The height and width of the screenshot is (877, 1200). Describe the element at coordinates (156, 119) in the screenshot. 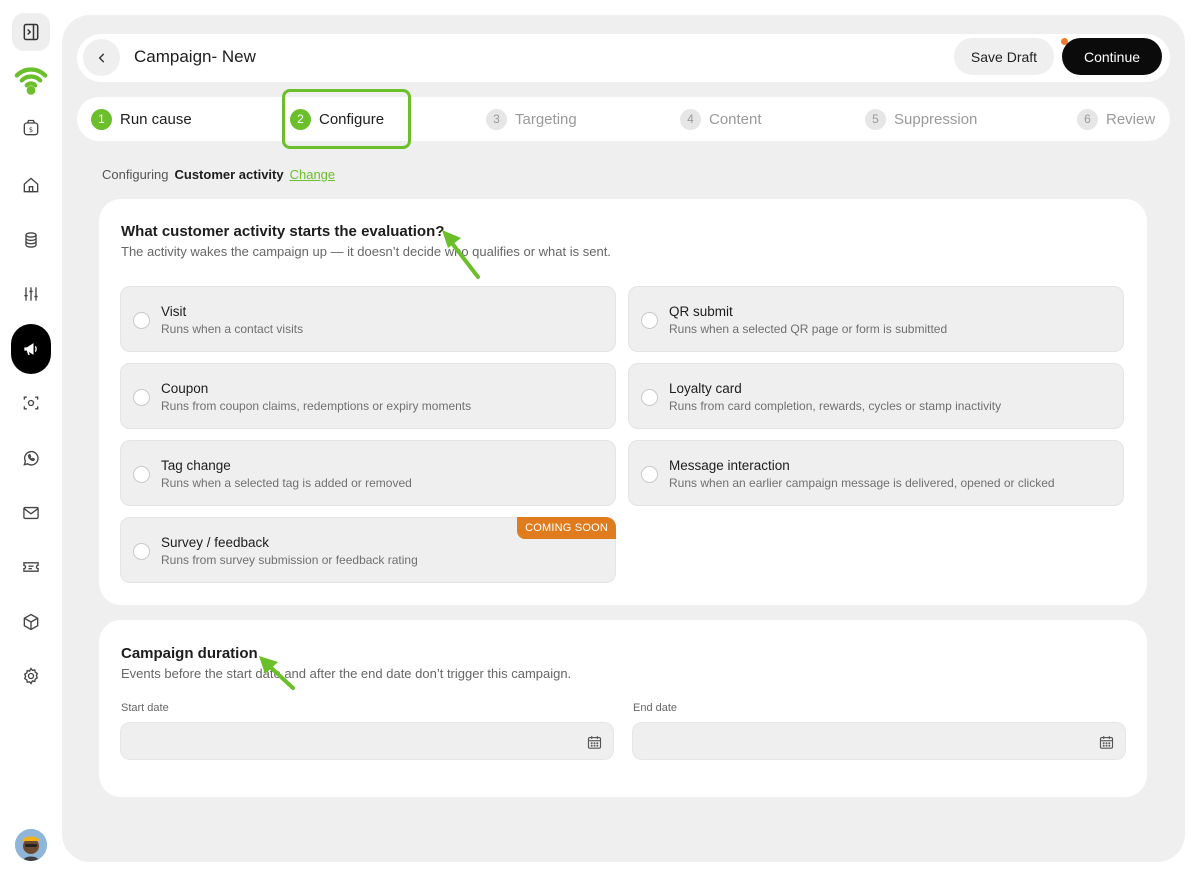

I see `step-label: Run cause` at that location.